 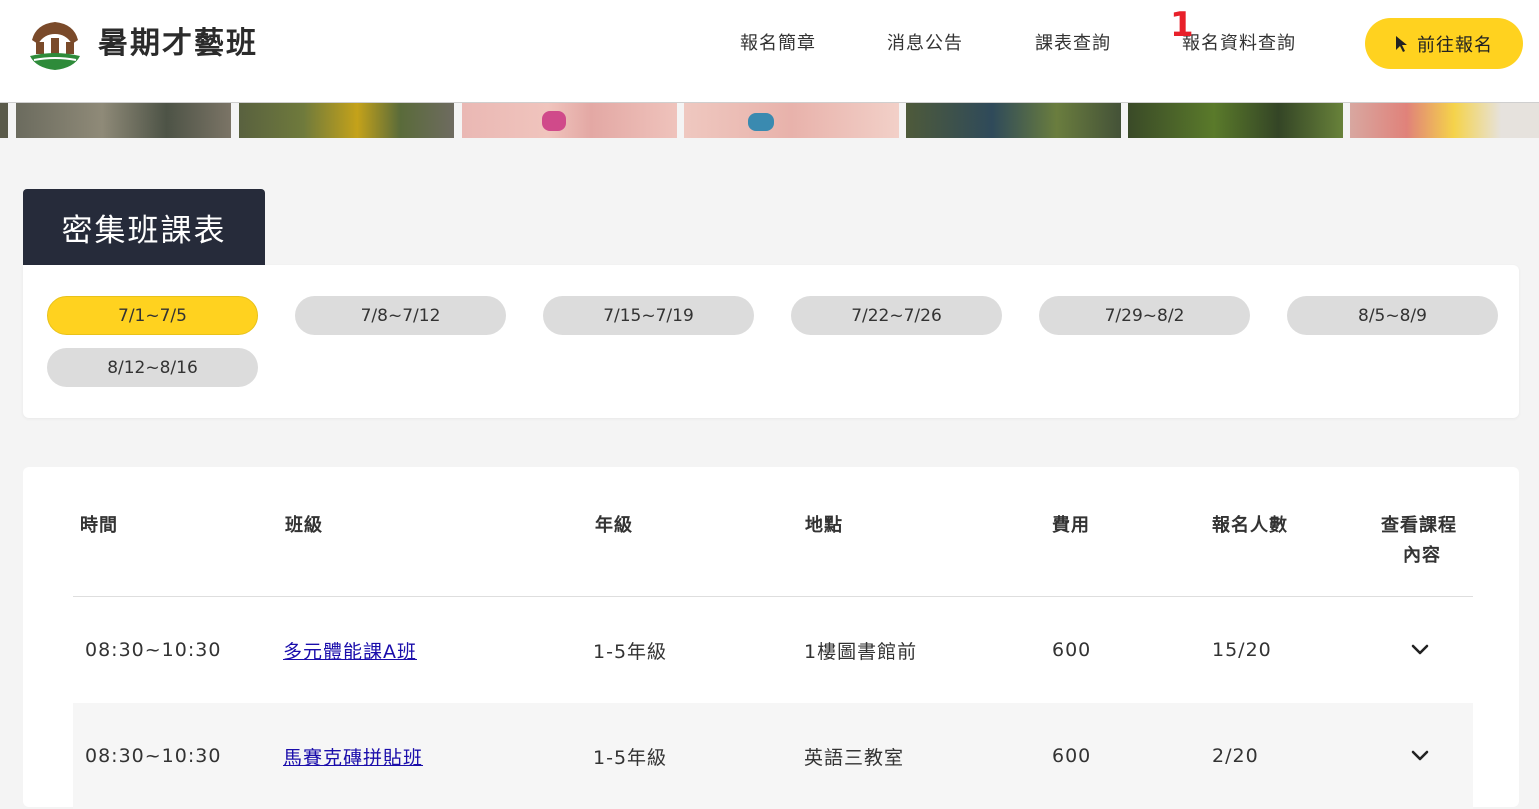 What do you see at coordinates (1073, 44) in the screenshot?
I see `nav-schedule: 課表查詢` at bounding box center [1073, 44].